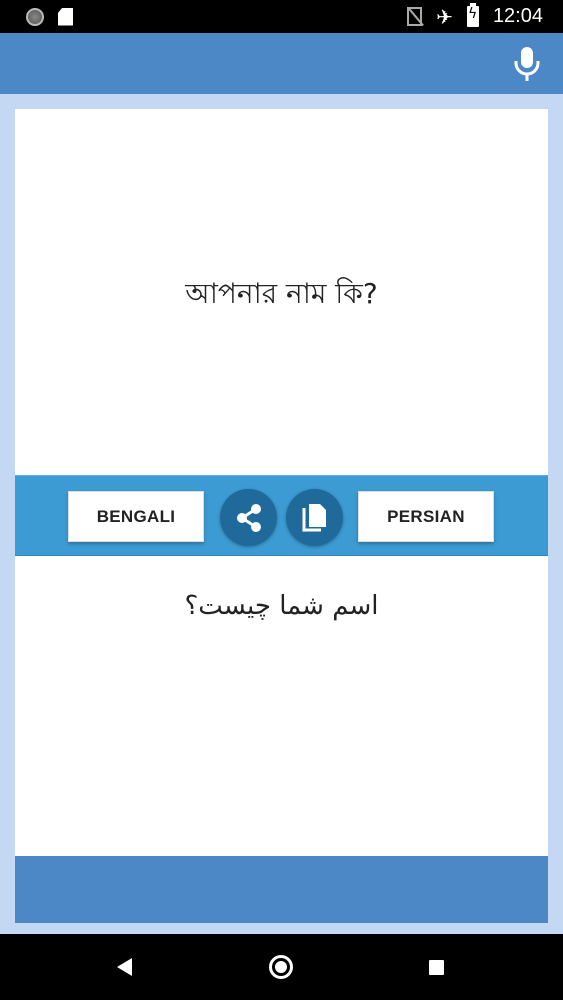 Image resolution: width=563 pixels, height=1000 pixels. I want to click on mic-icon, so click(527, 64).